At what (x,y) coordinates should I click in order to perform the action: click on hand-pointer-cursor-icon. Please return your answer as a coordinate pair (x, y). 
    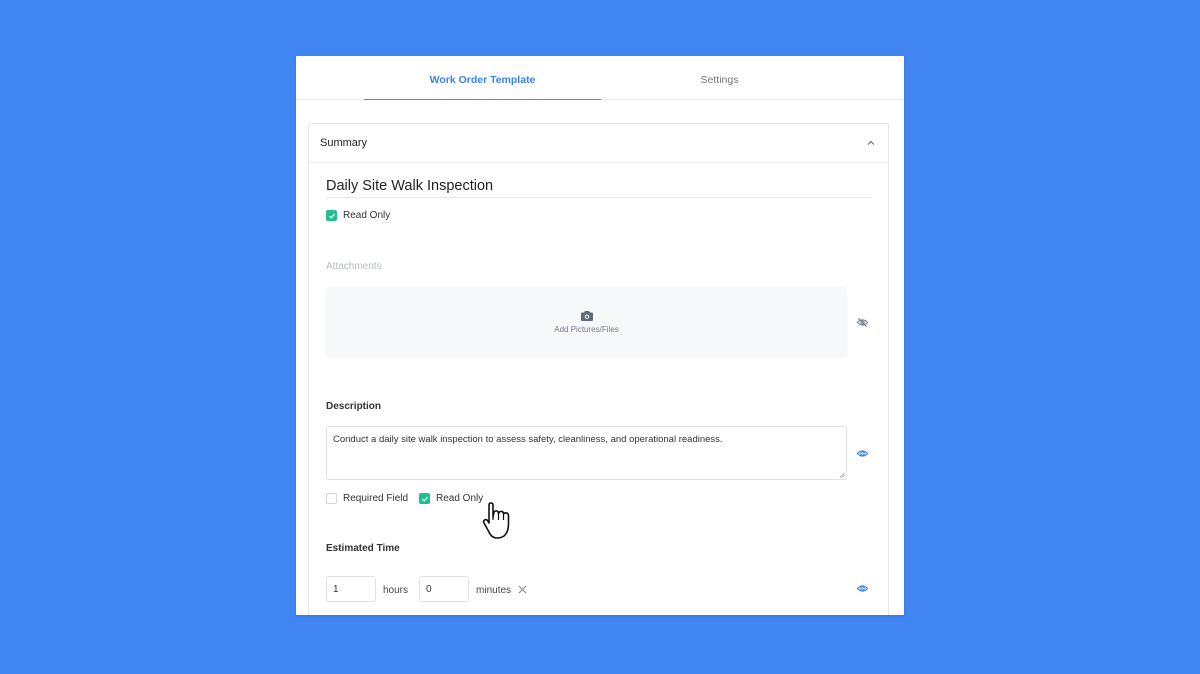
    Looking at the image, I should click on (496, 520).